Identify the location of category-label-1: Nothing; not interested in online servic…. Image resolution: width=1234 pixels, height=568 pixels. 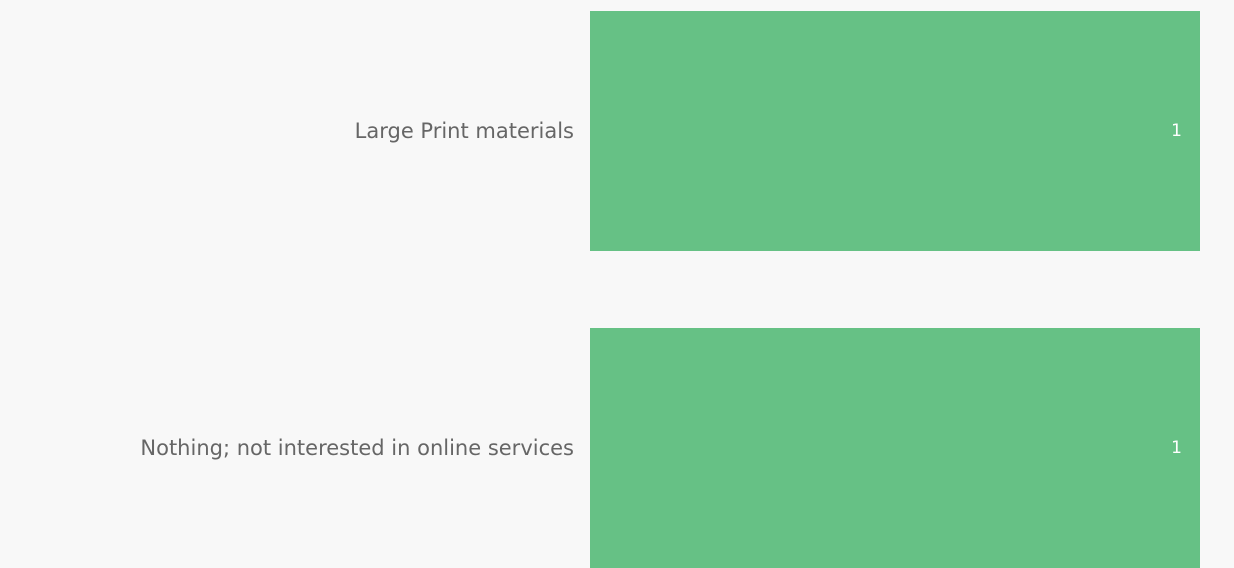
(357, 448).